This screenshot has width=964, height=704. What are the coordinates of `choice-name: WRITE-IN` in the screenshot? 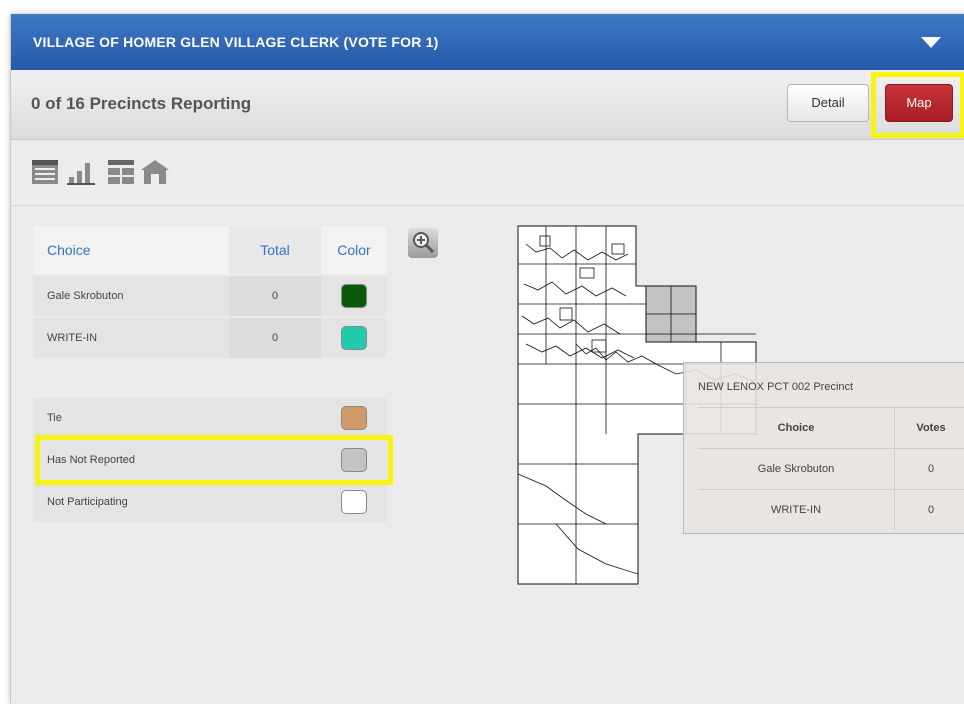 It's located at (72, 338).